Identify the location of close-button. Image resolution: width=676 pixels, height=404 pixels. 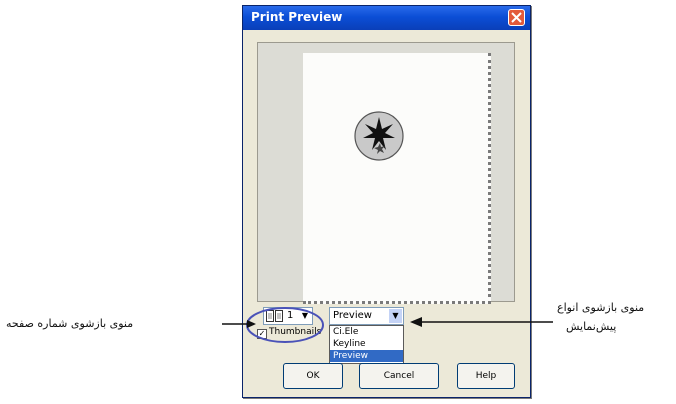
(516, 17).